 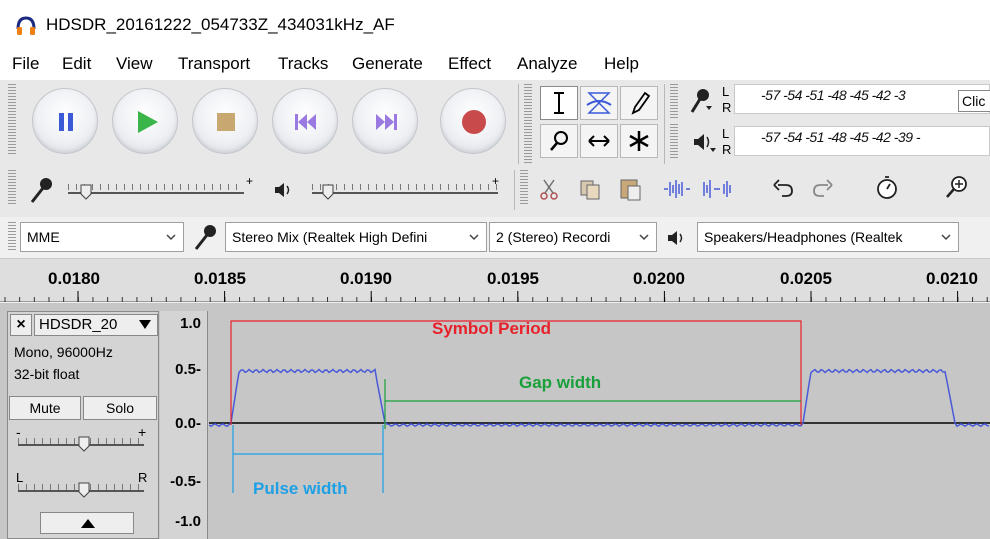 I want to click on paste-button, so click(x=631, y=189).